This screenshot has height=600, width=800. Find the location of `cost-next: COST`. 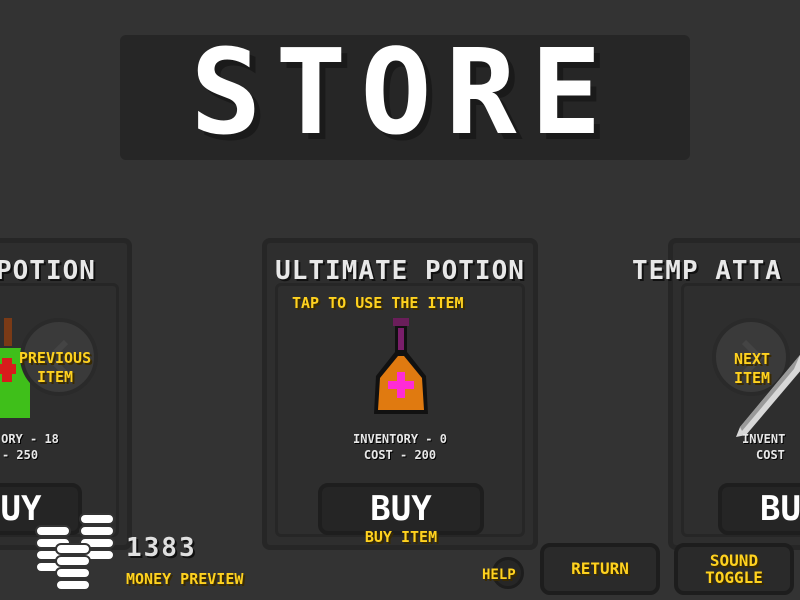

cost-next: COST is located at coordinates (770, 455).